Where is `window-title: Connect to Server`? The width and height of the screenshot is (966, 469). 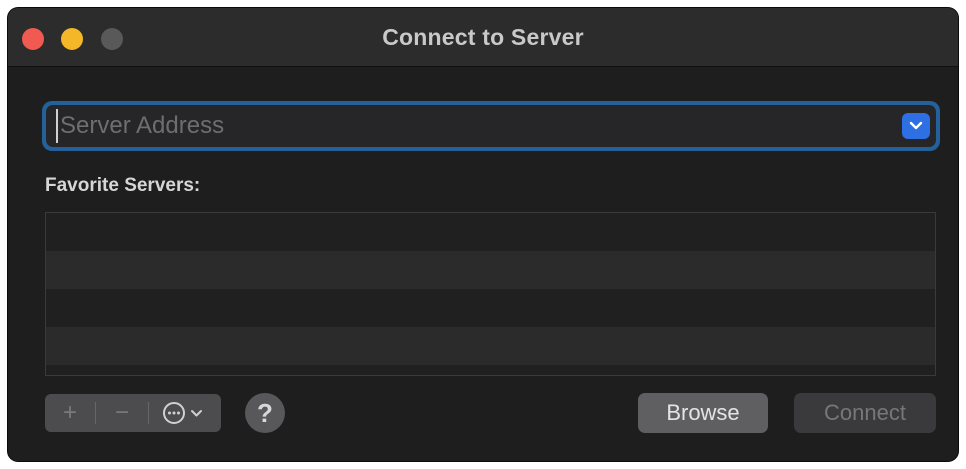 window-title: Connect to Server is located at coordinates (483, 37).